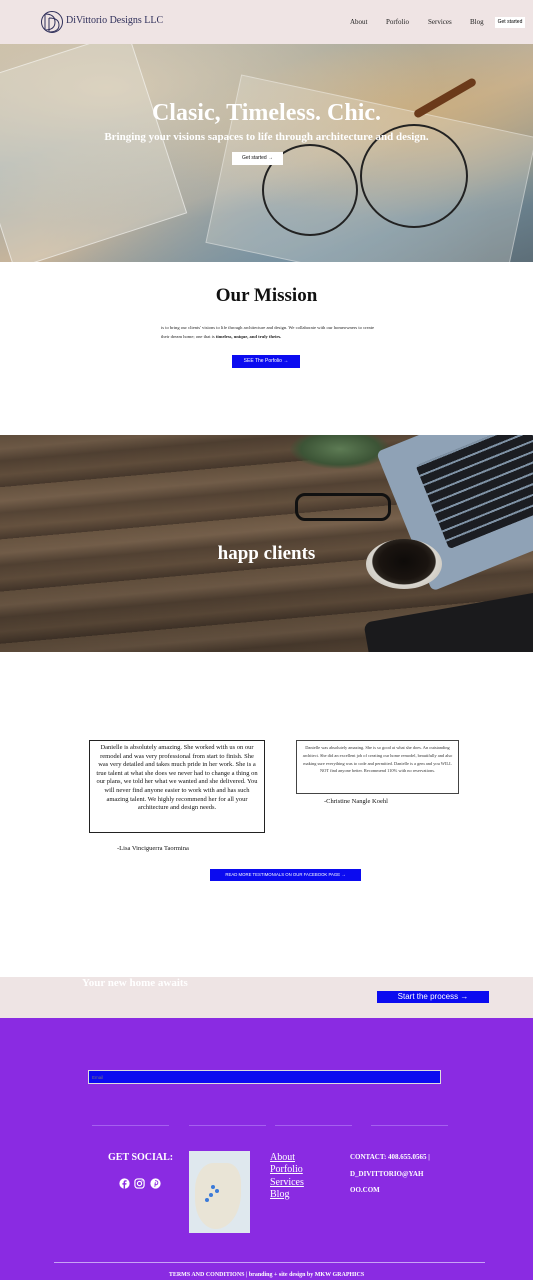  I want to click on location-map, so click(219, 1192).